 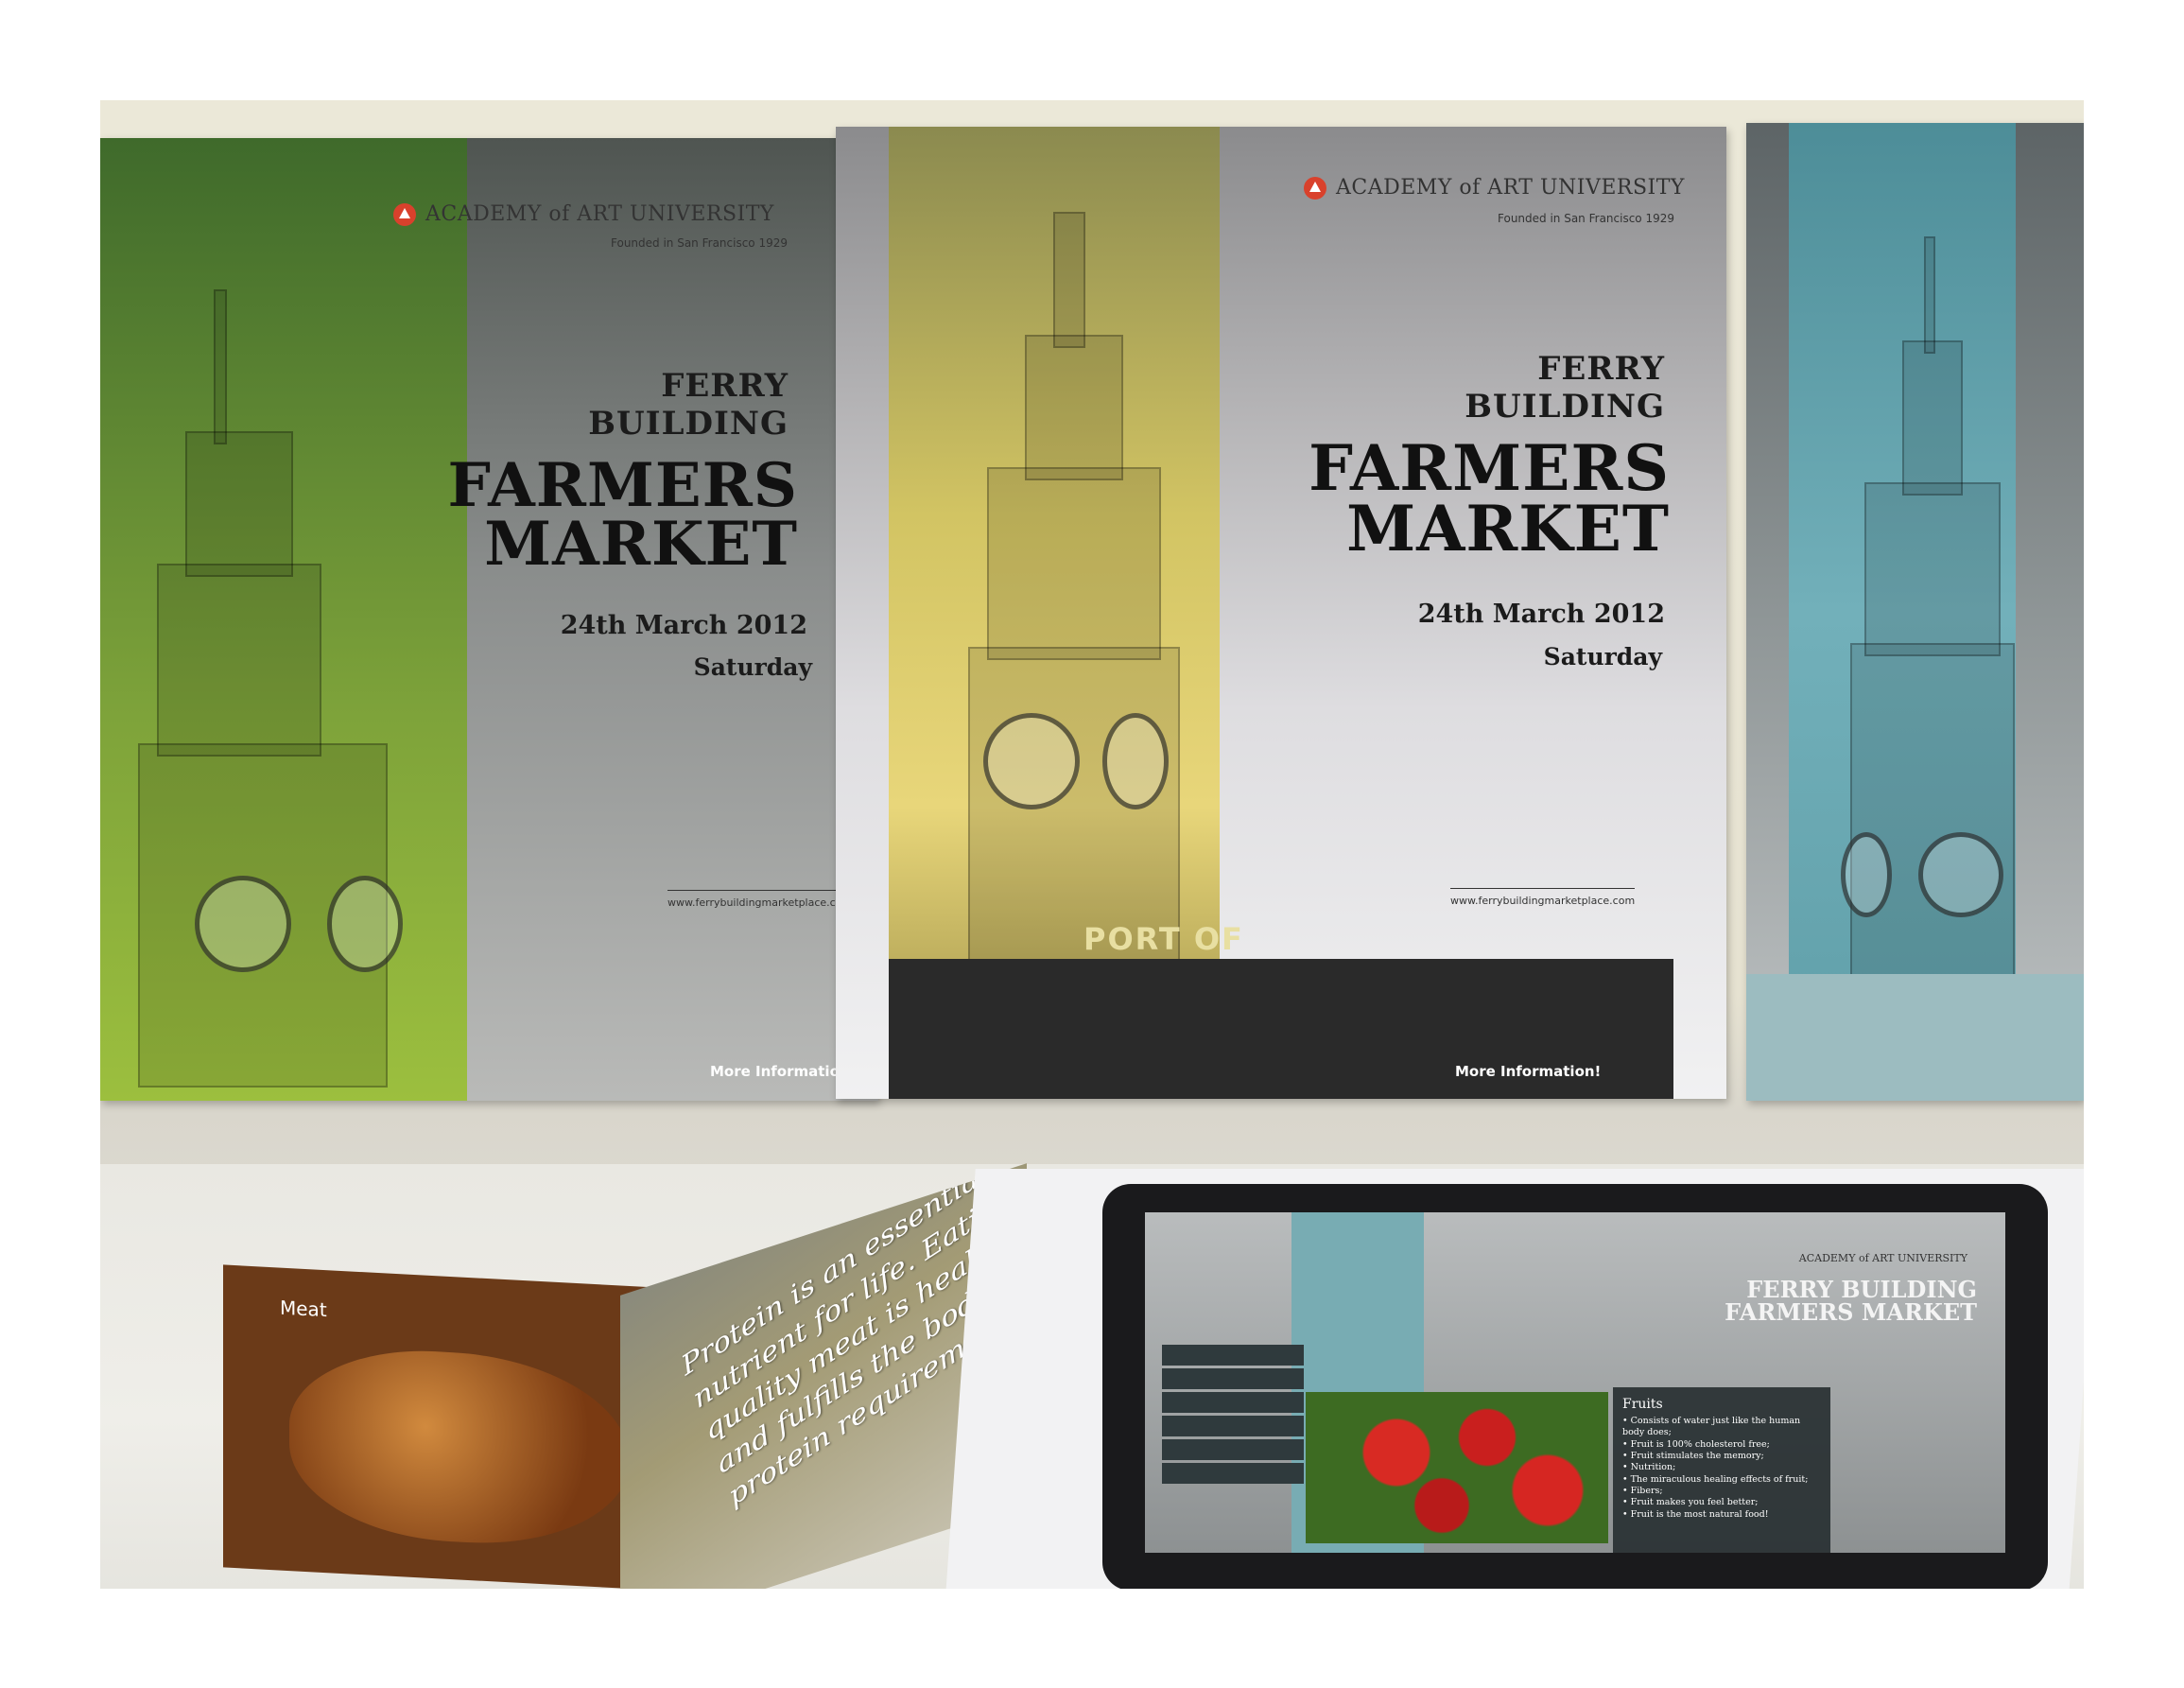 I want to click on screen-title: FERRY BUILDING FARMERS MARKET, so click(x=1851, y=1301).